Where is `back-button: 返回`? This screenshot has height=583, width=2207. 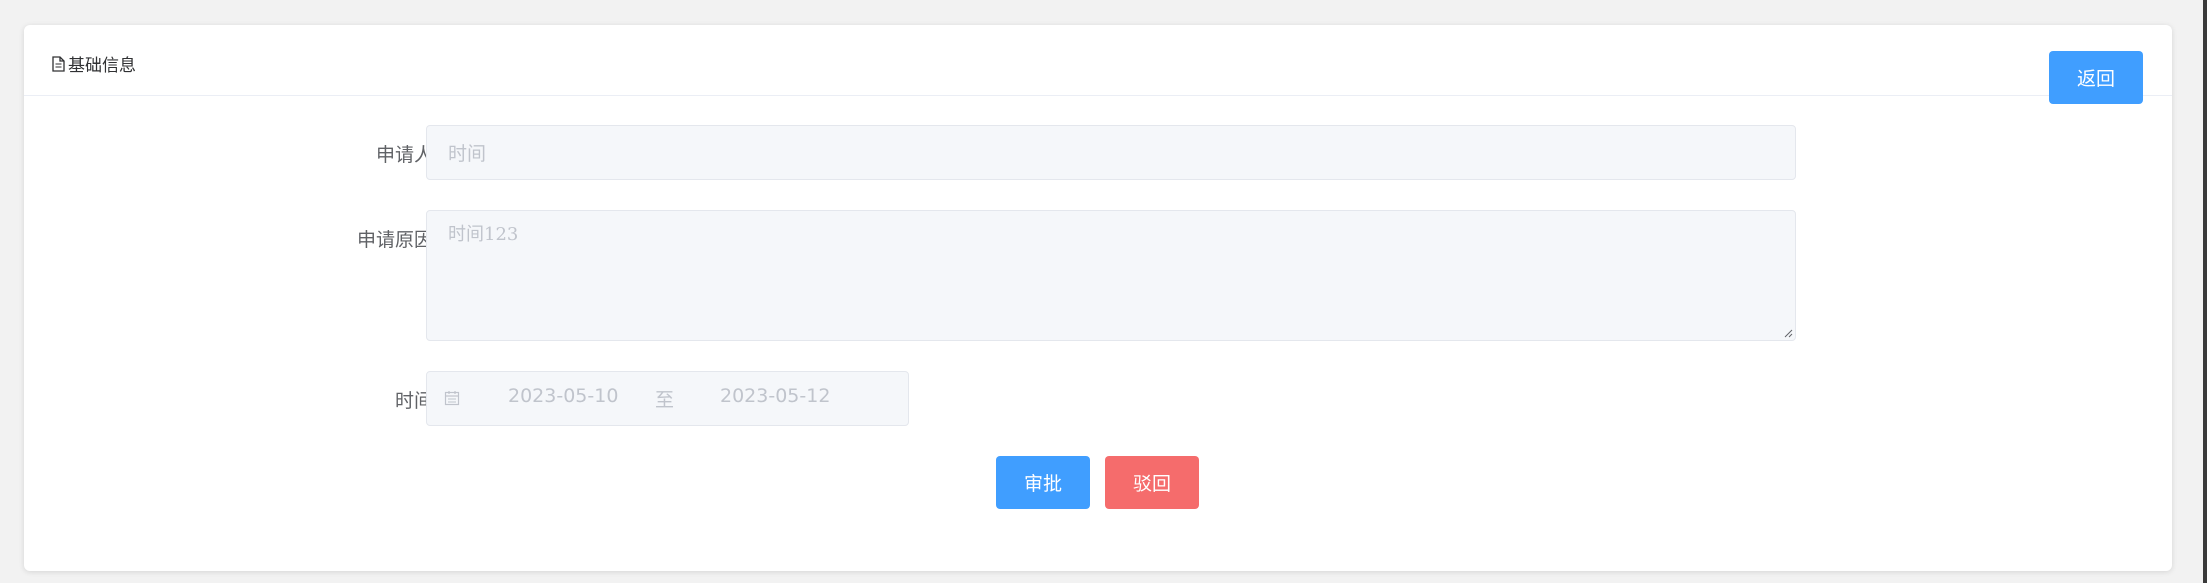 back-button: 返回 is located at coordinates (2096, 77).